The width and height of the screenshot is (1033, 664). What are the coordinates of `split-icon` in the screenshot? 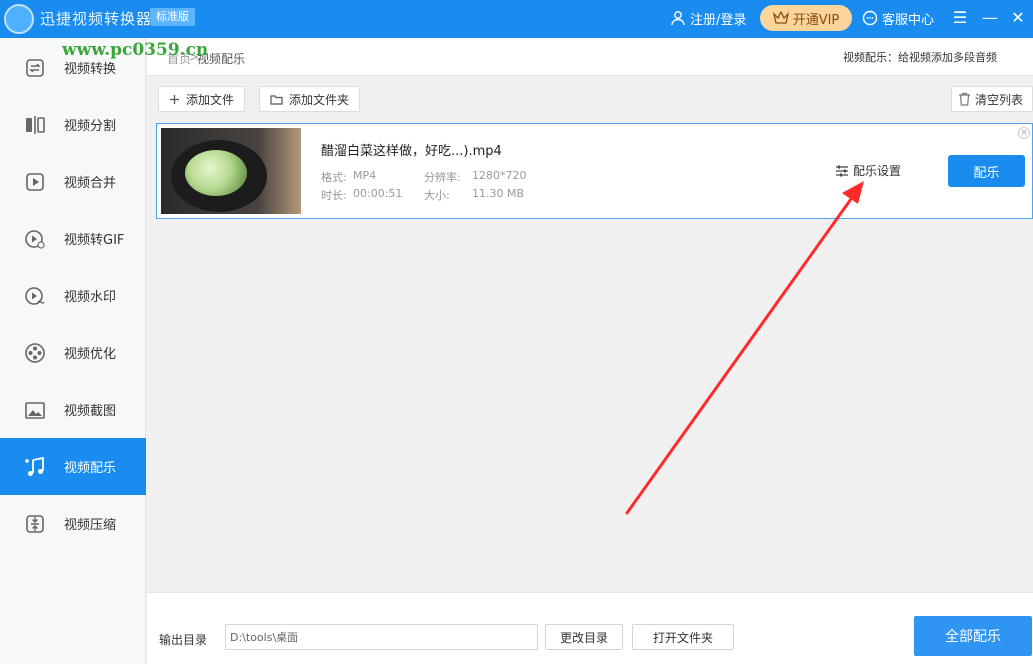 It's located at (35, 125).